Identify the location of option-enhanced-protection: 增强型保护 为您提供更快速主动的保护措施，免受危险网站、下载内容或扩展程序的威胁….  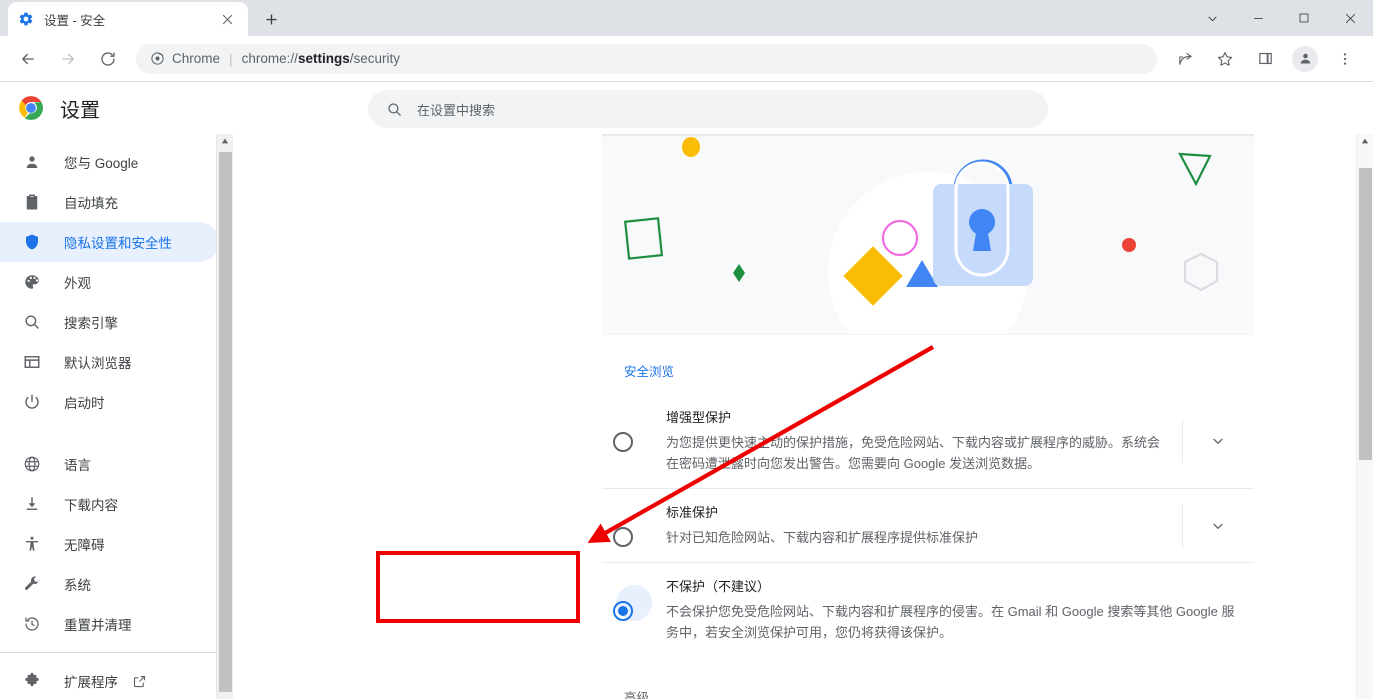
(928, 441).